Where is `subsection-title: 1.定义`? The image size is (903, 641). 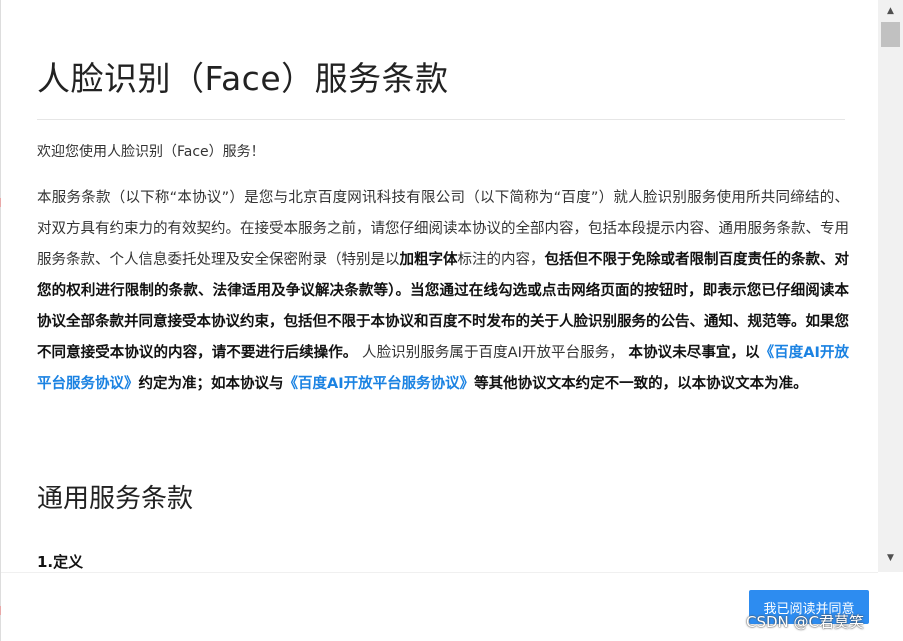 subsection-title: 1.定义 is located at coordinates (60, 562).